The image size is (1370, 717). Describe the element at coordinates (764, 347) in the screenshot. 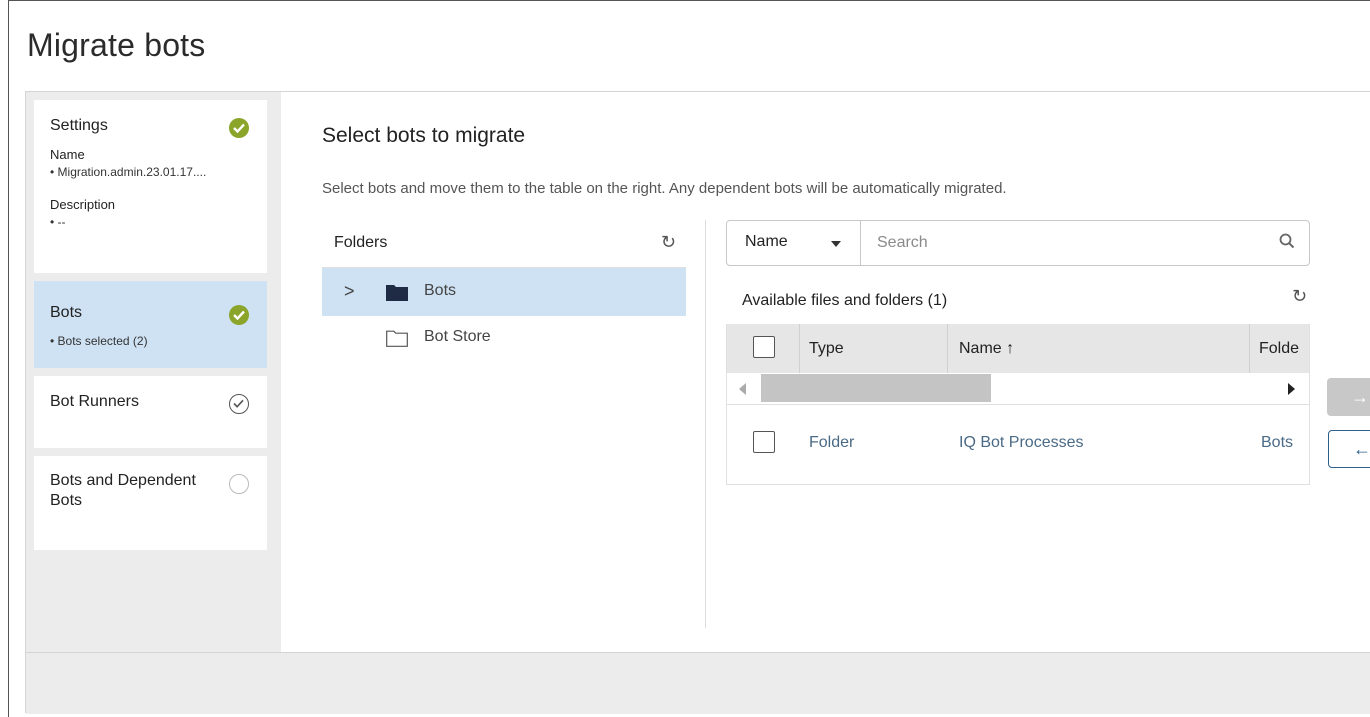

I see `select-all-checkbox` at that location.